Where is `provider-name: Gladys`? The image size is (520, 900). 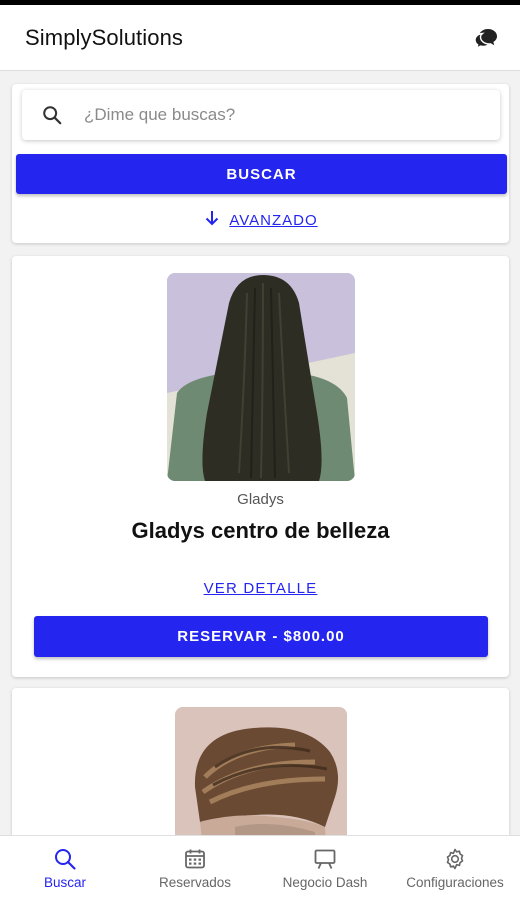 provider-name: Gladys is located at coordinates (260, 499).